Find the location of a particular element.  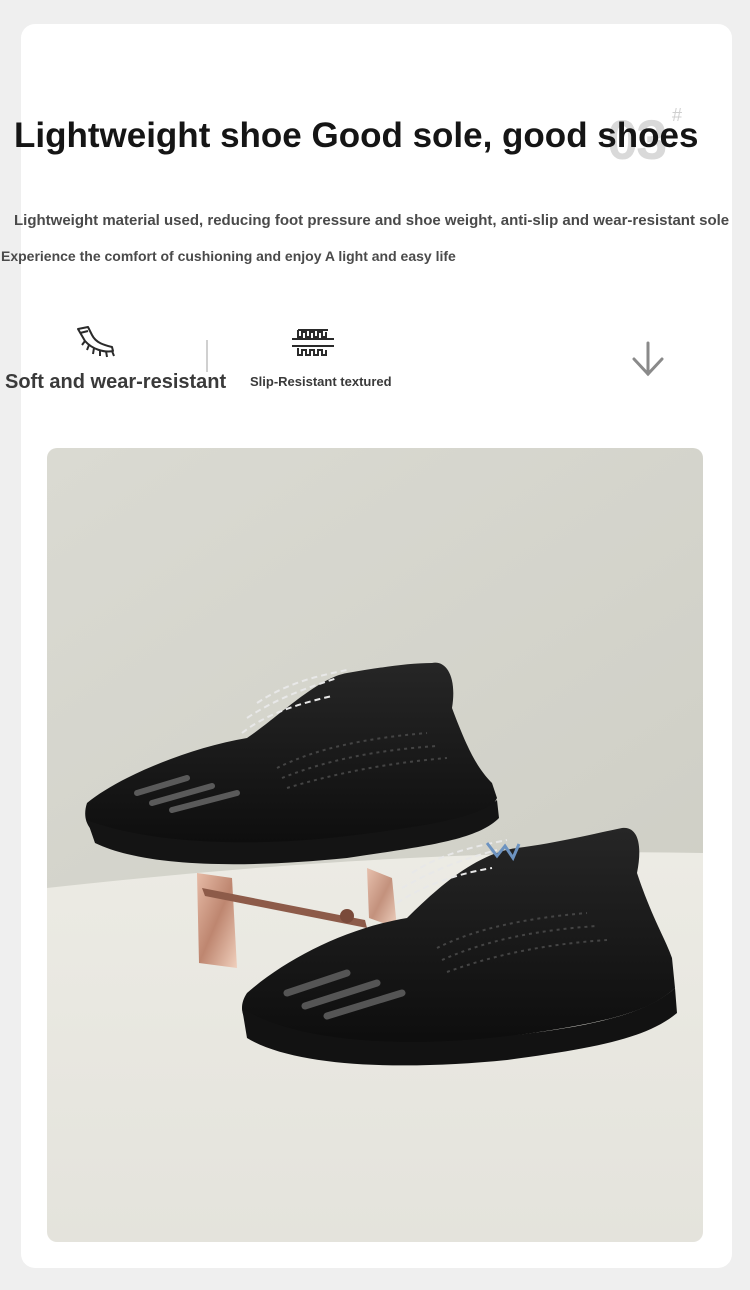

headline: Lightweight shoe Good sole, good shoes is located at coordinates (356, 135).